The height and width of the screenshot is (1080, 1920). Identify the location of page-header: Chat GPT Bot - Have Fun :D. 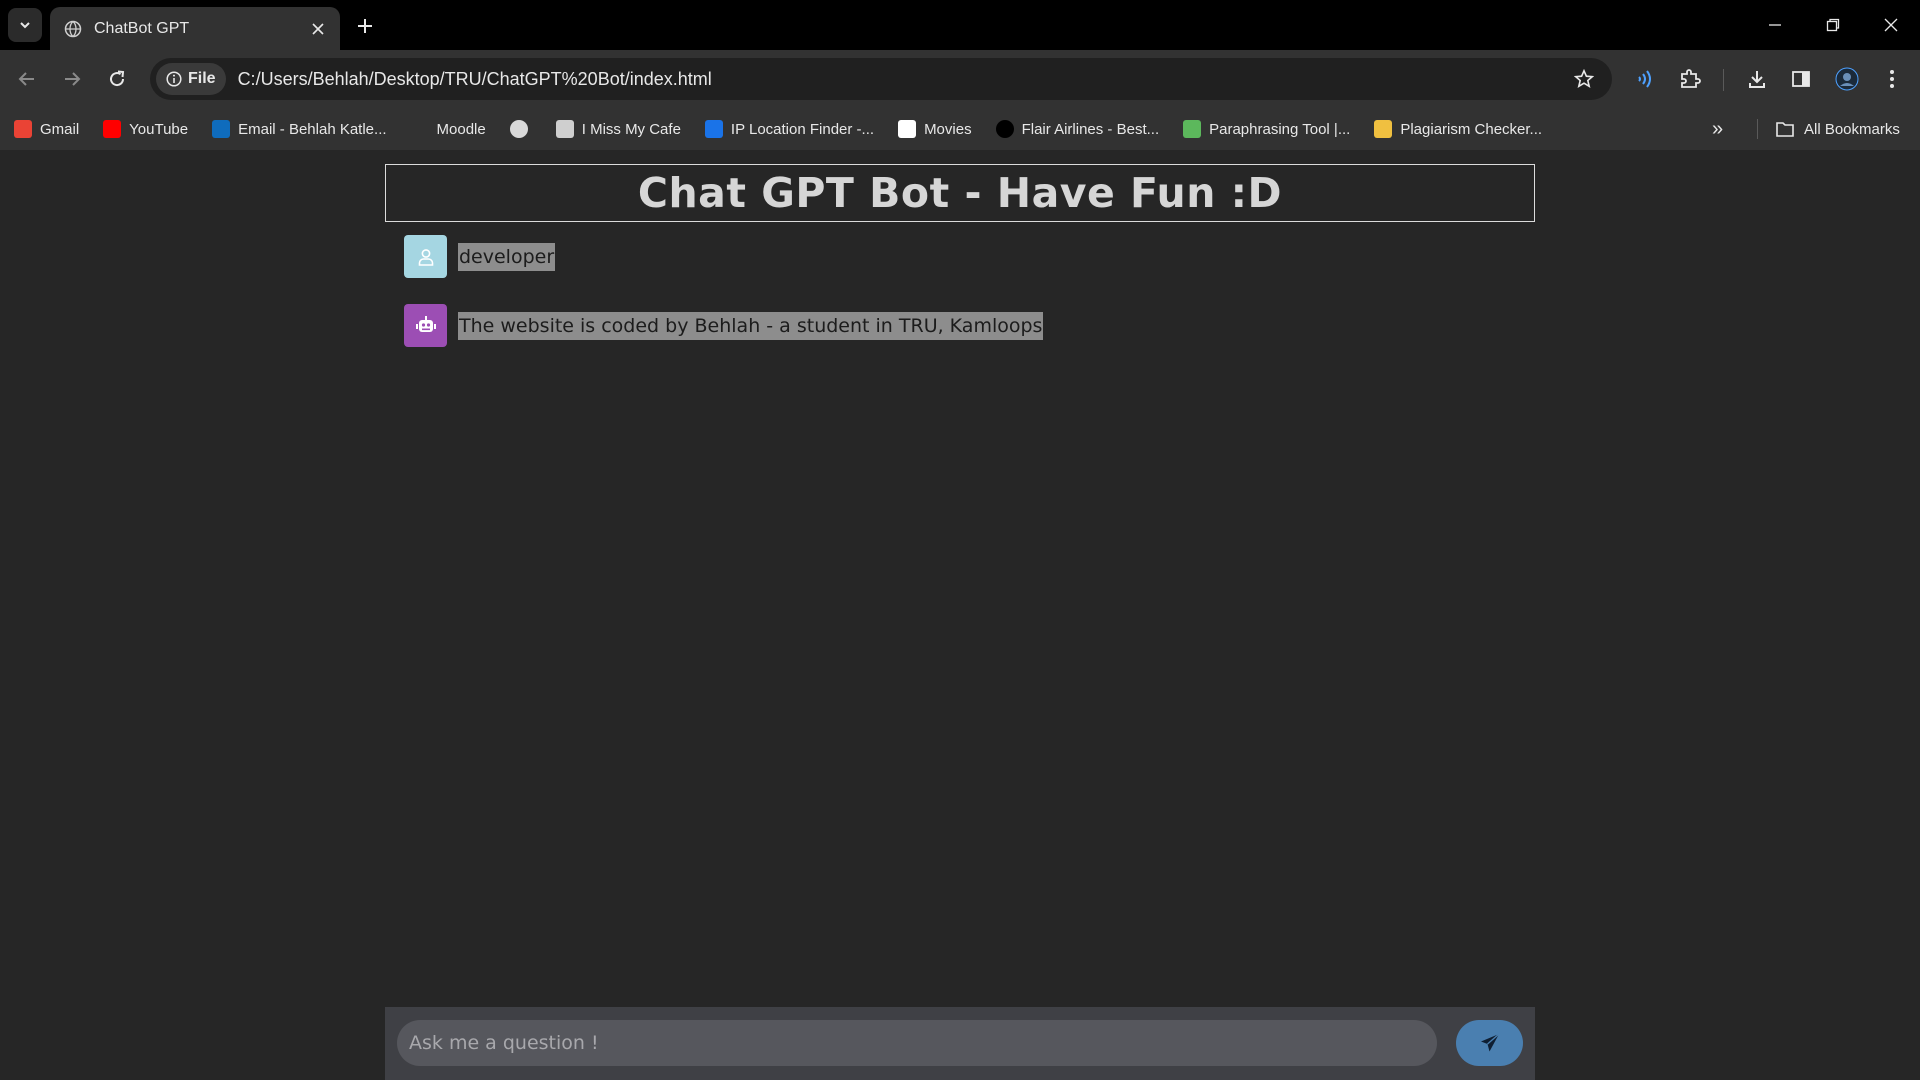
(960, 193).